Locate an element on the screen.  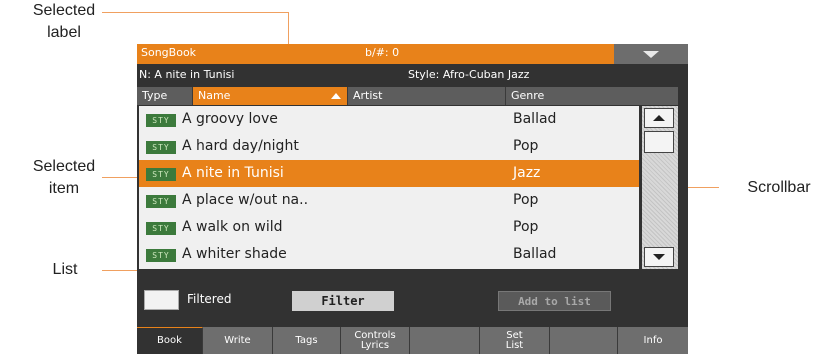
tab-tags-label: Tags is located at coordinates (306, 340).